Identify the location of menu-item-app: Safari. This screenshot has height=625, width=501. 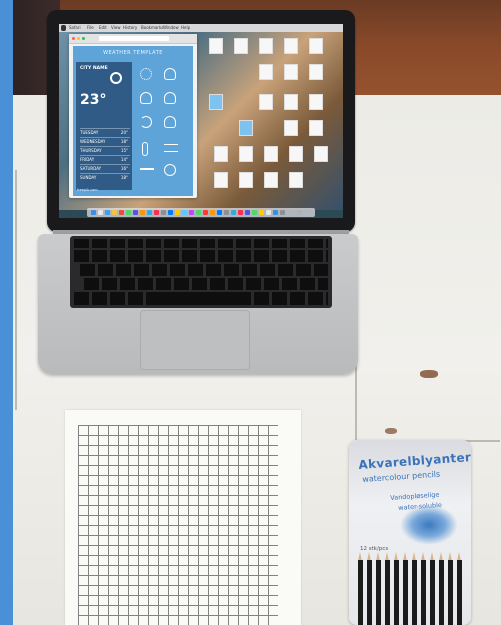
(75, 28).